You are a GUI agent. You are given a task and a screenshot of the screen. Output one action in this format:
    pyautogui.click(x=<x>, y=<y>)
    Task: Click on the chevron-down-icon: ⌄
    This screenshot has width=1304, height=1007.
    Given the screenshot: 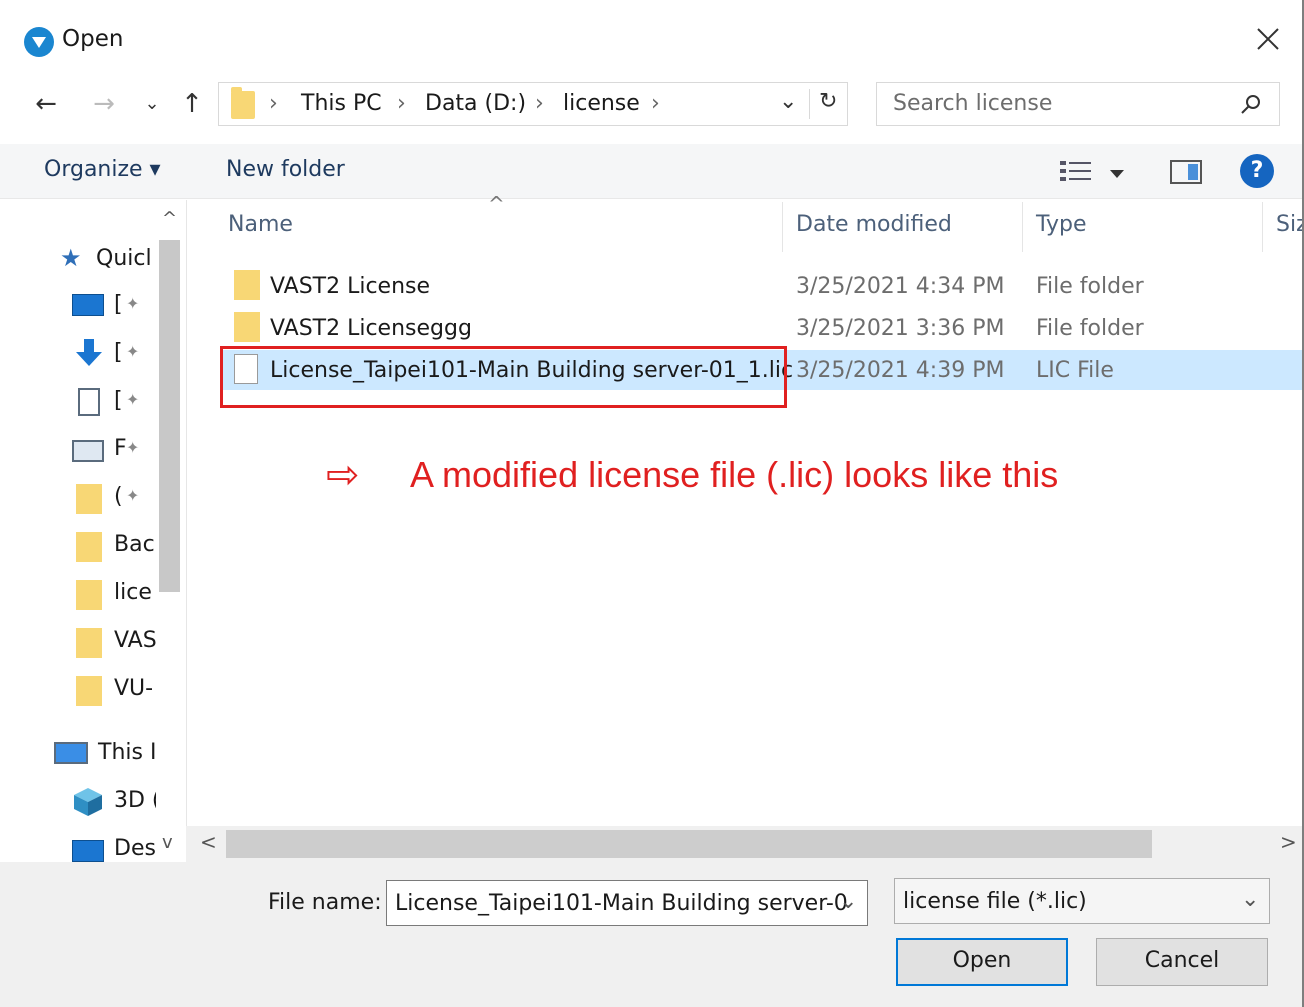 What is the action you would take?
    pyautogui.click(x=848, y=901)
    